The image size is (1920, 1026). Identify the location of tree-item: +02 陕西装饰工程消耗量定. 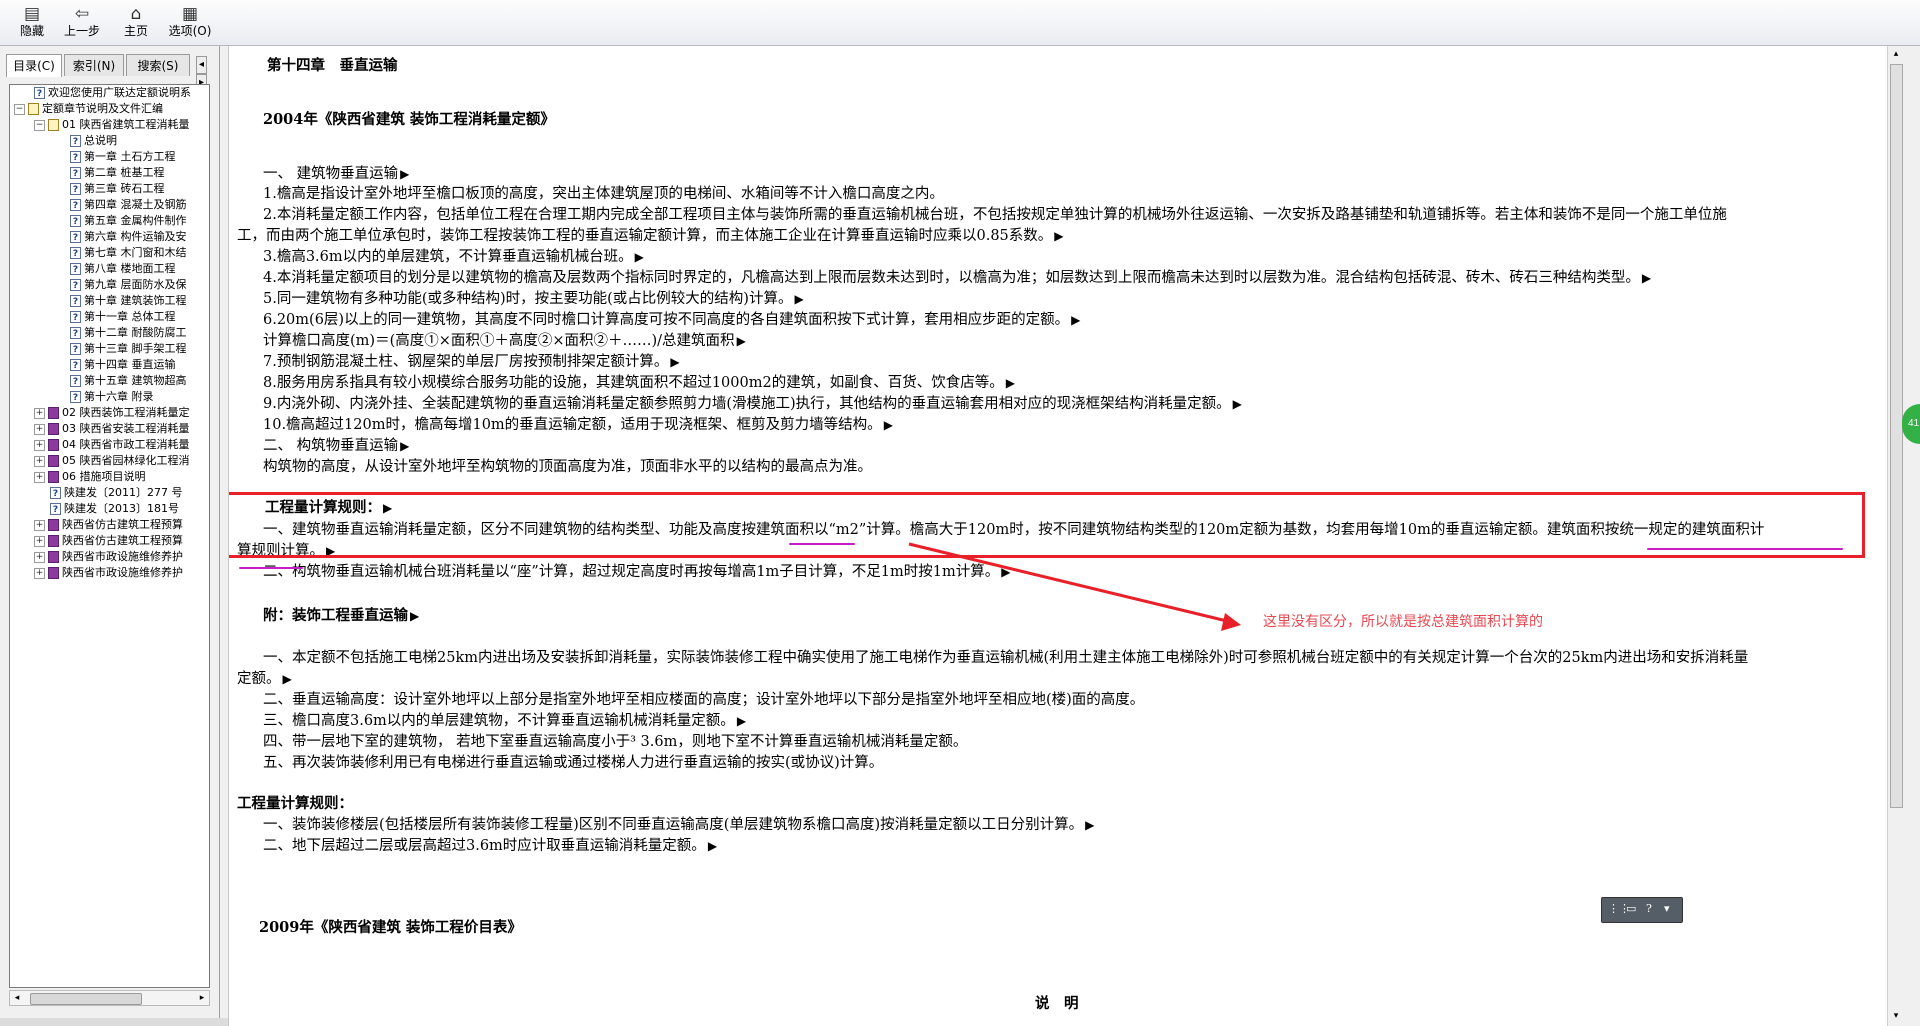
(112, 413).